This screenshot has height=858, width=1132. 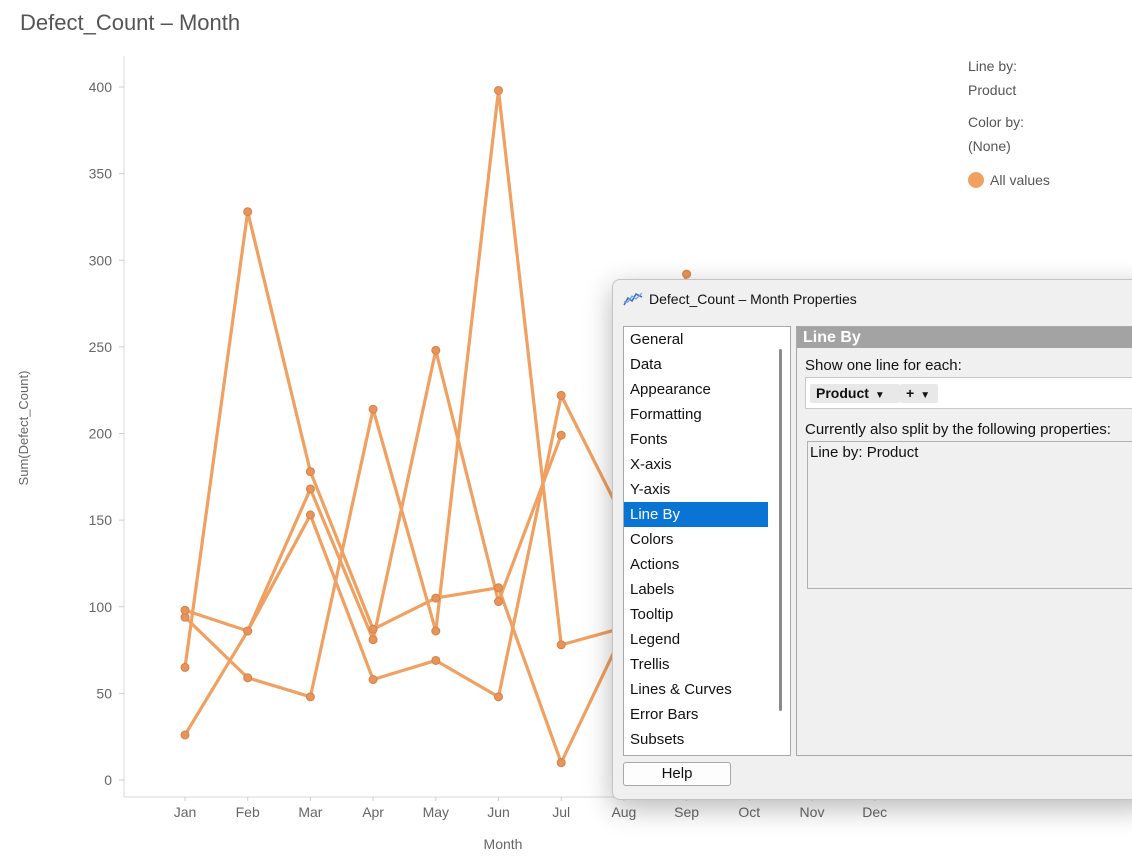 What do you see at coordinates (696, 639) in the screenshot?
I see `nav-item-legend: Legend` at bounding box center [696, 639].